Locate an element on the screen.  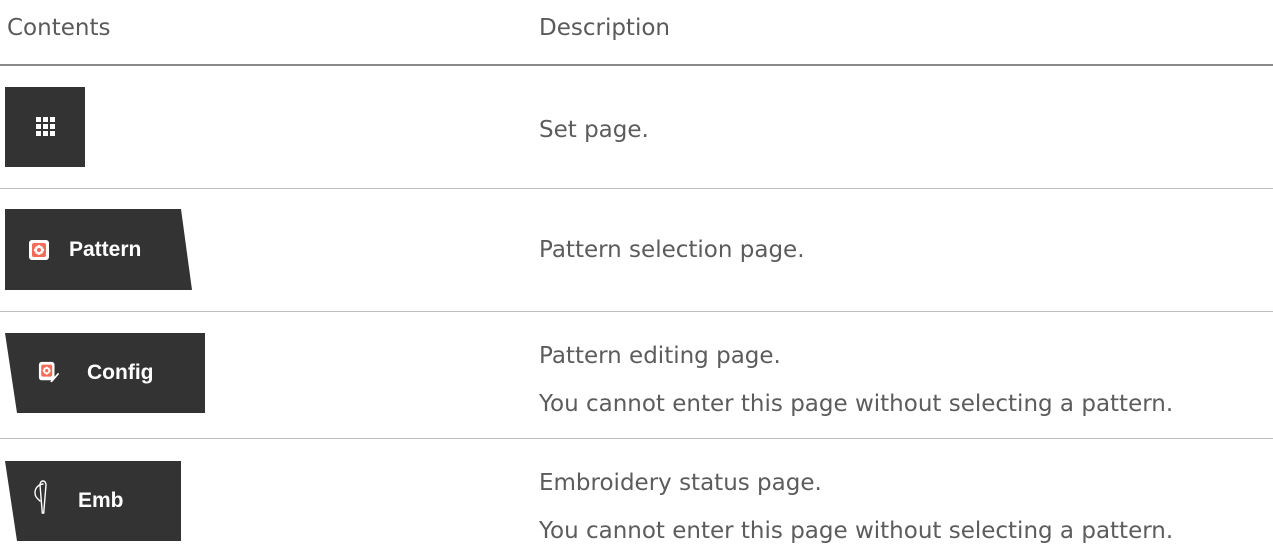
table-header: Contents Description is located at coordinates (636, 33).